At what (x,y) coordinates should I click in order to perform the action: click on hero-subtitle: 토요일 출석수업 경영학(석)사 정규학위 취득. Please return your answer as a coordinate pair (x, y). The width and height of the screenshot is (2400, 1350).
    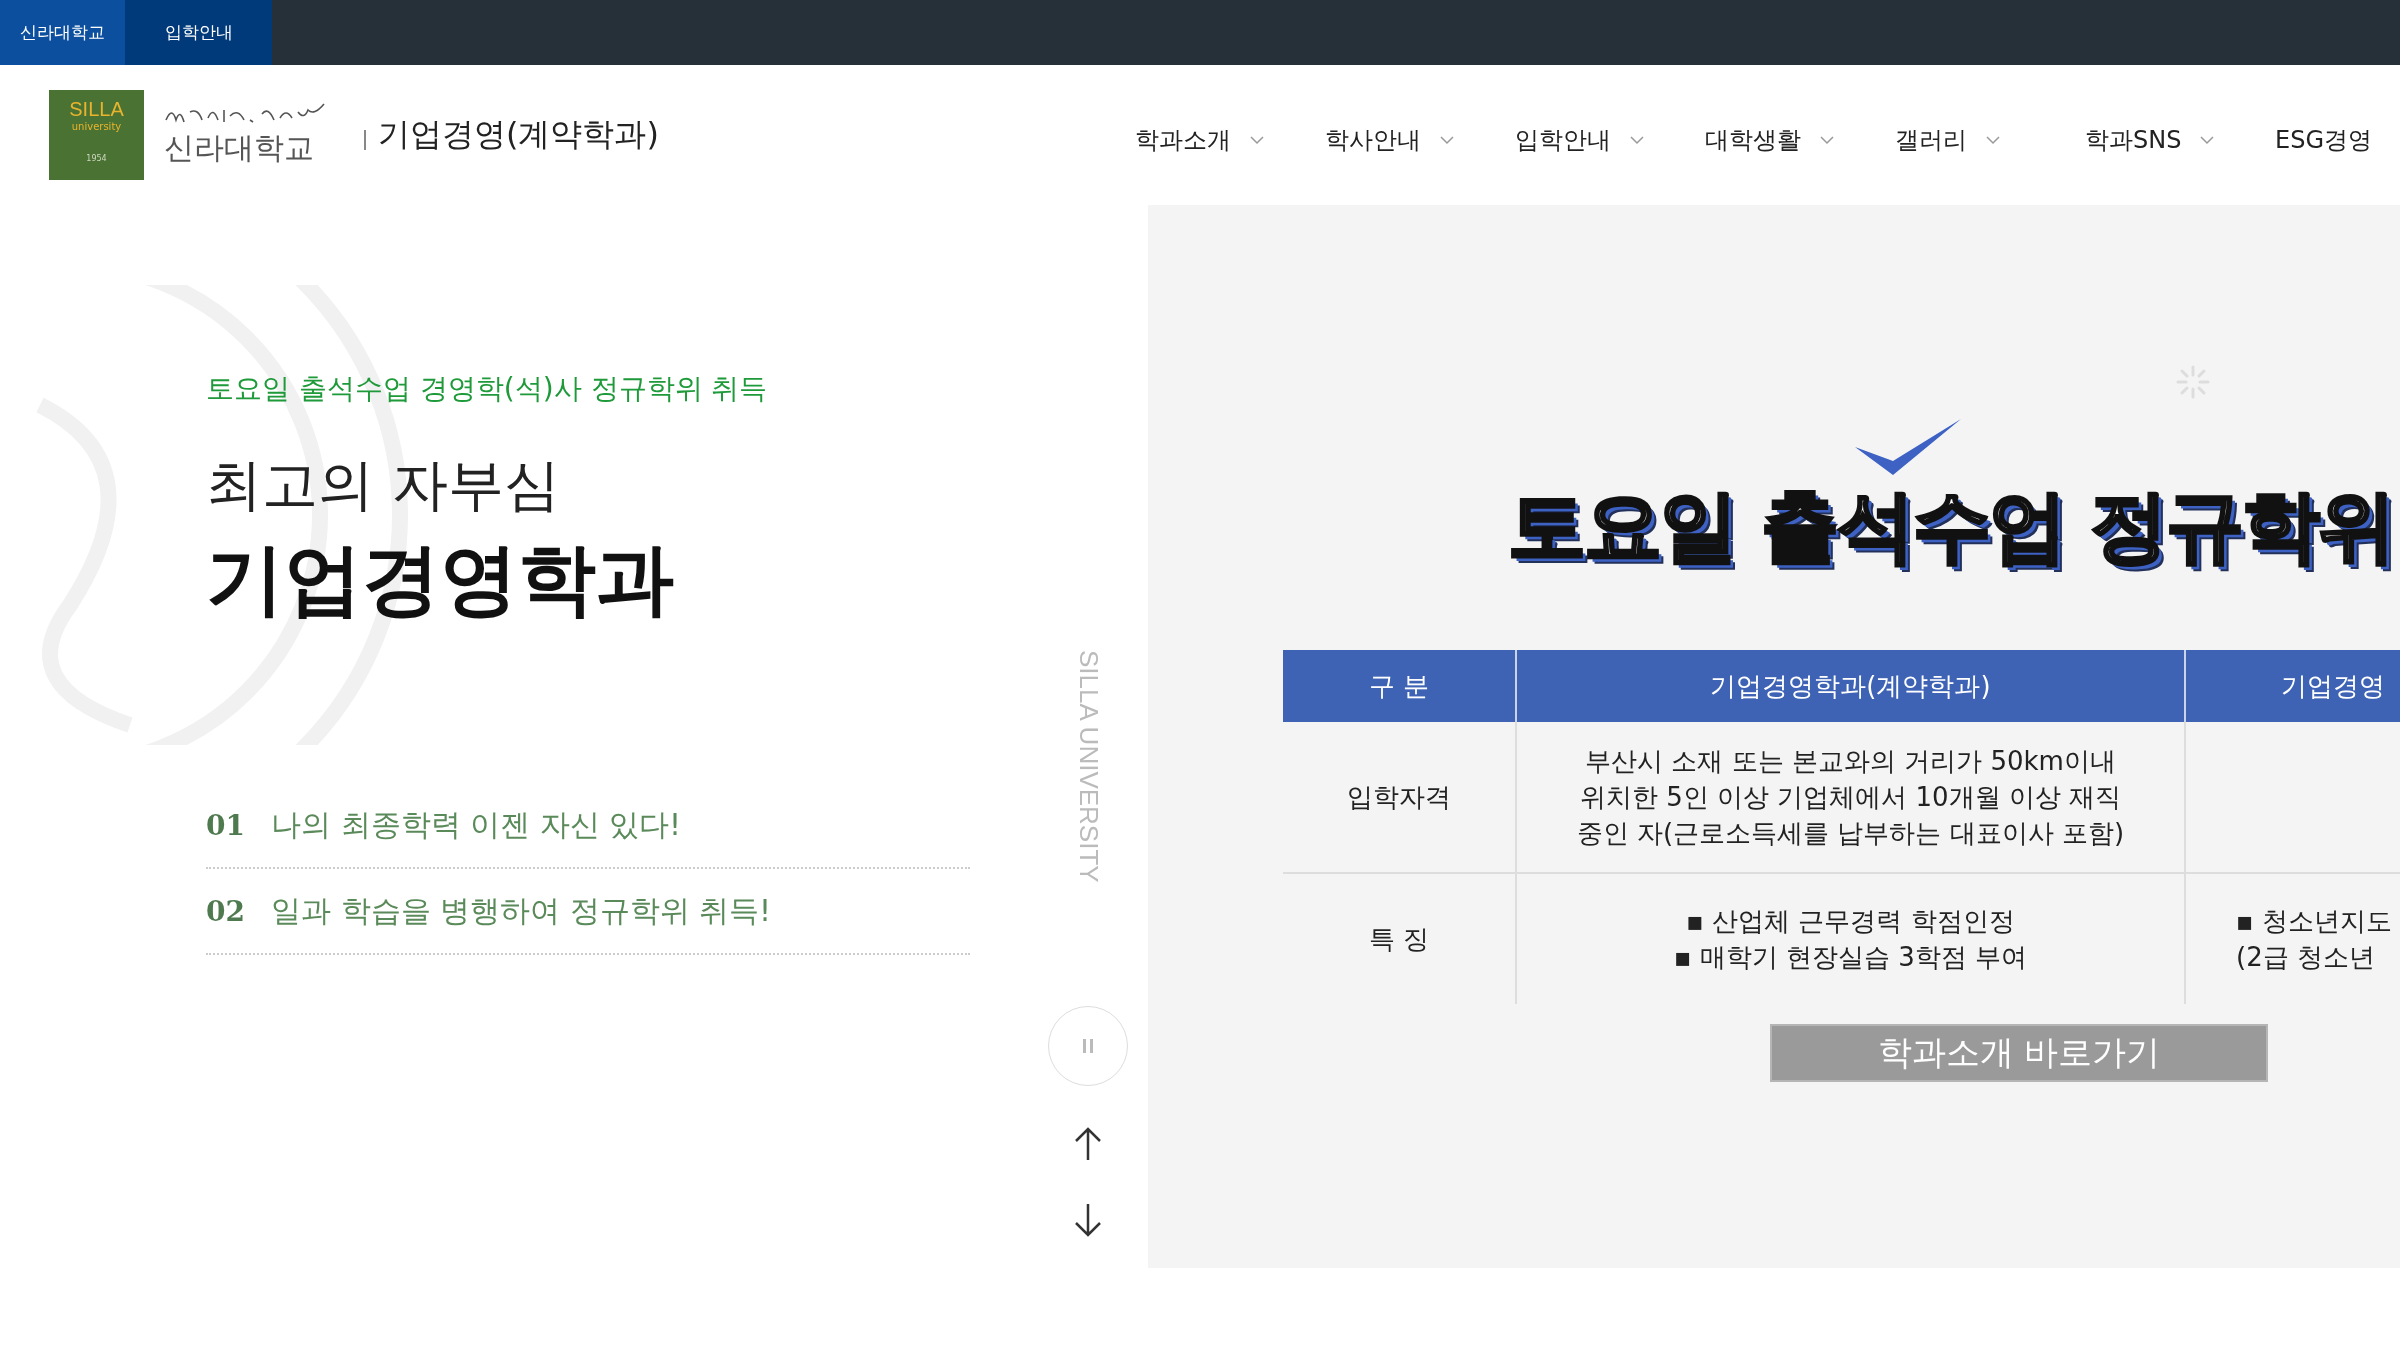
    Looking at the image, I should click on (487, 389).